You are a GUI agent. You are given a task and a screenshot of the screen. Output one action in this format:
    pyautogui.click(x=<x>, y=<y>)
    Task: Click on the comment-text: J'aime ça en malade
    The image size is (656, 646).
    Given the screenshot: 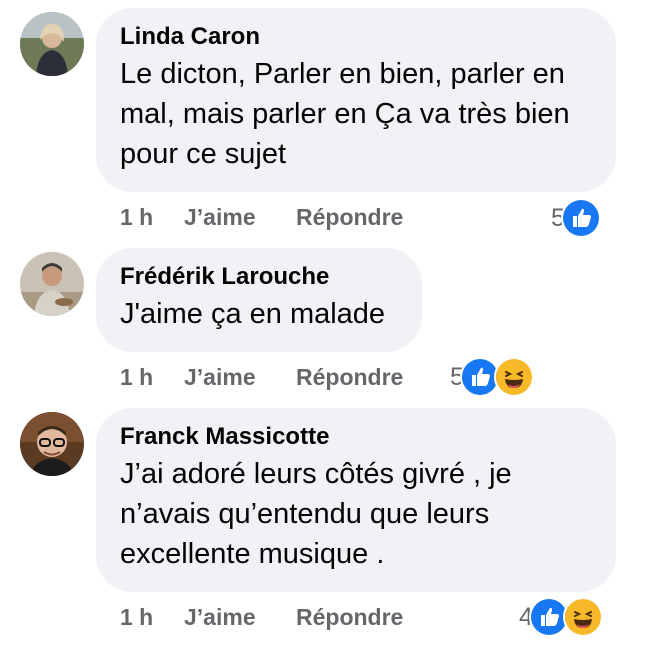 What is the action you would take?
    pyautogui.click(x=253, y=314)
    